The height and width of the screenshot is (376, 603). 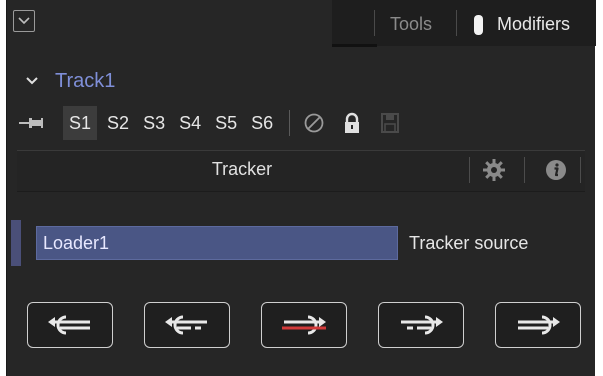 I want to click on track-forward-from-frame-icon, so click(x=422, y=325).